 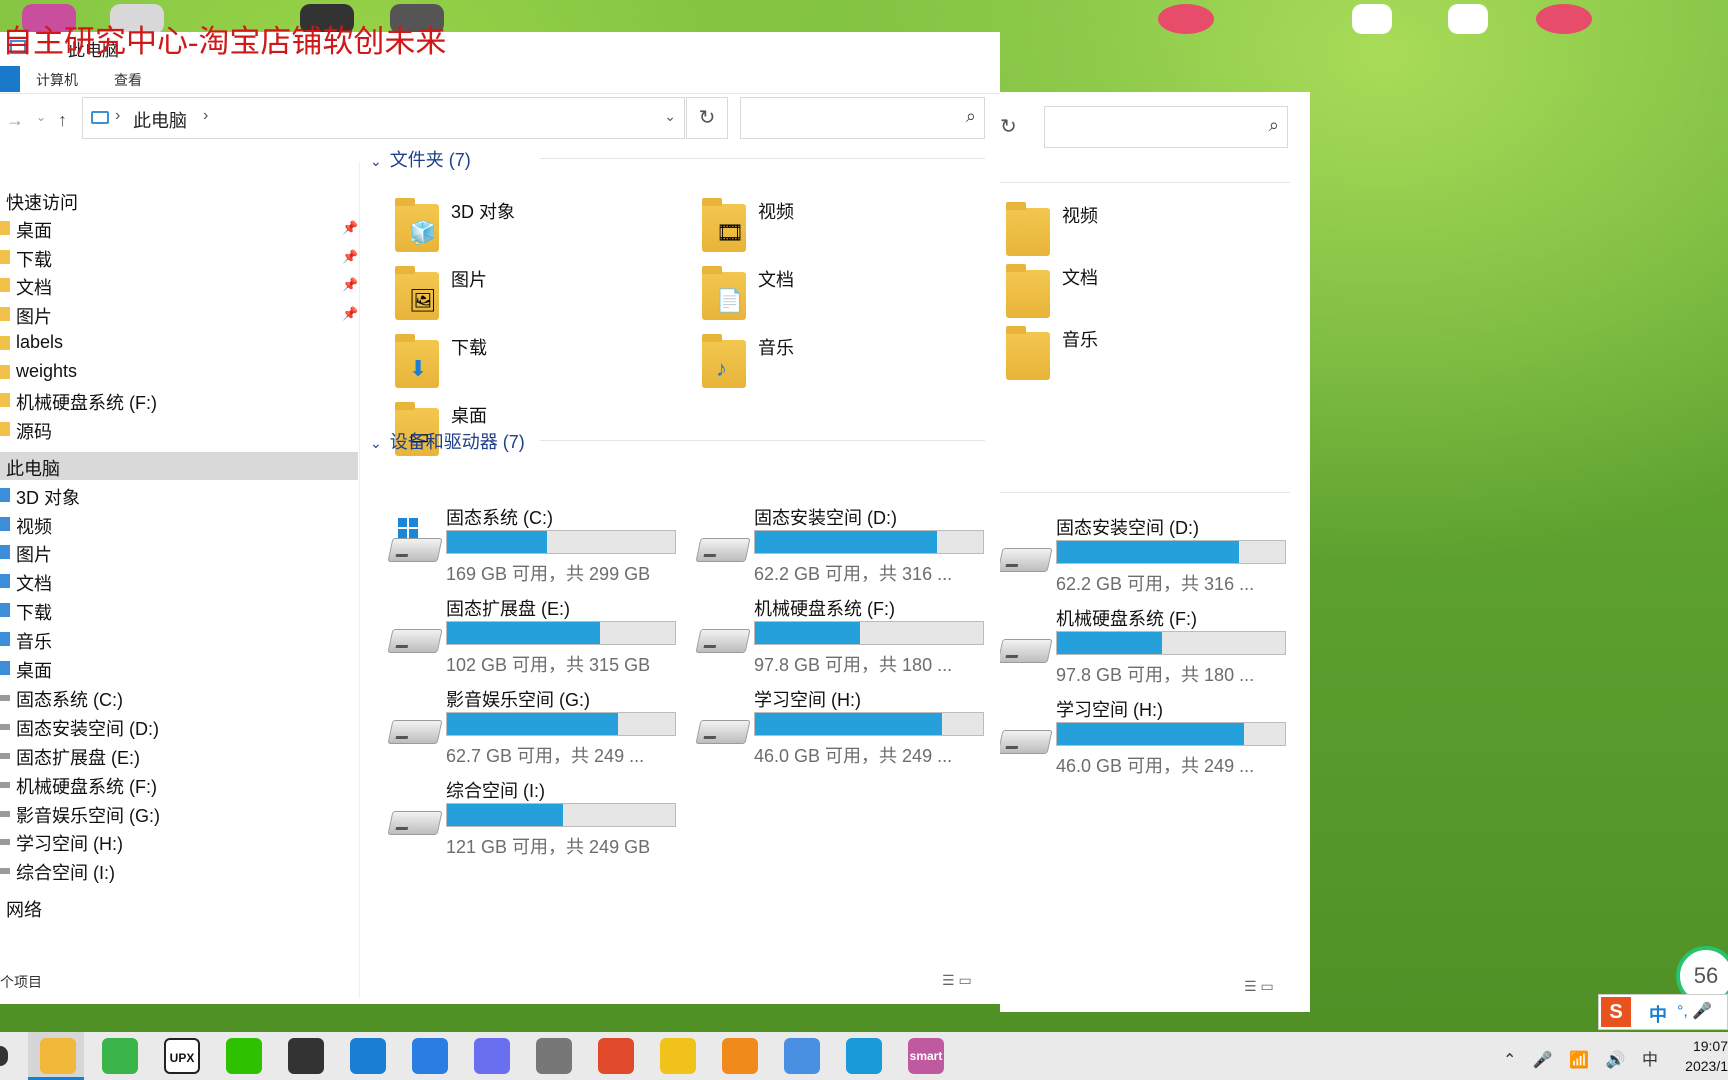 What do you see at coordinates (179, 257) in the screenshot?
I see `nav-item: 下载 📌` at bounding box center [179, 257].